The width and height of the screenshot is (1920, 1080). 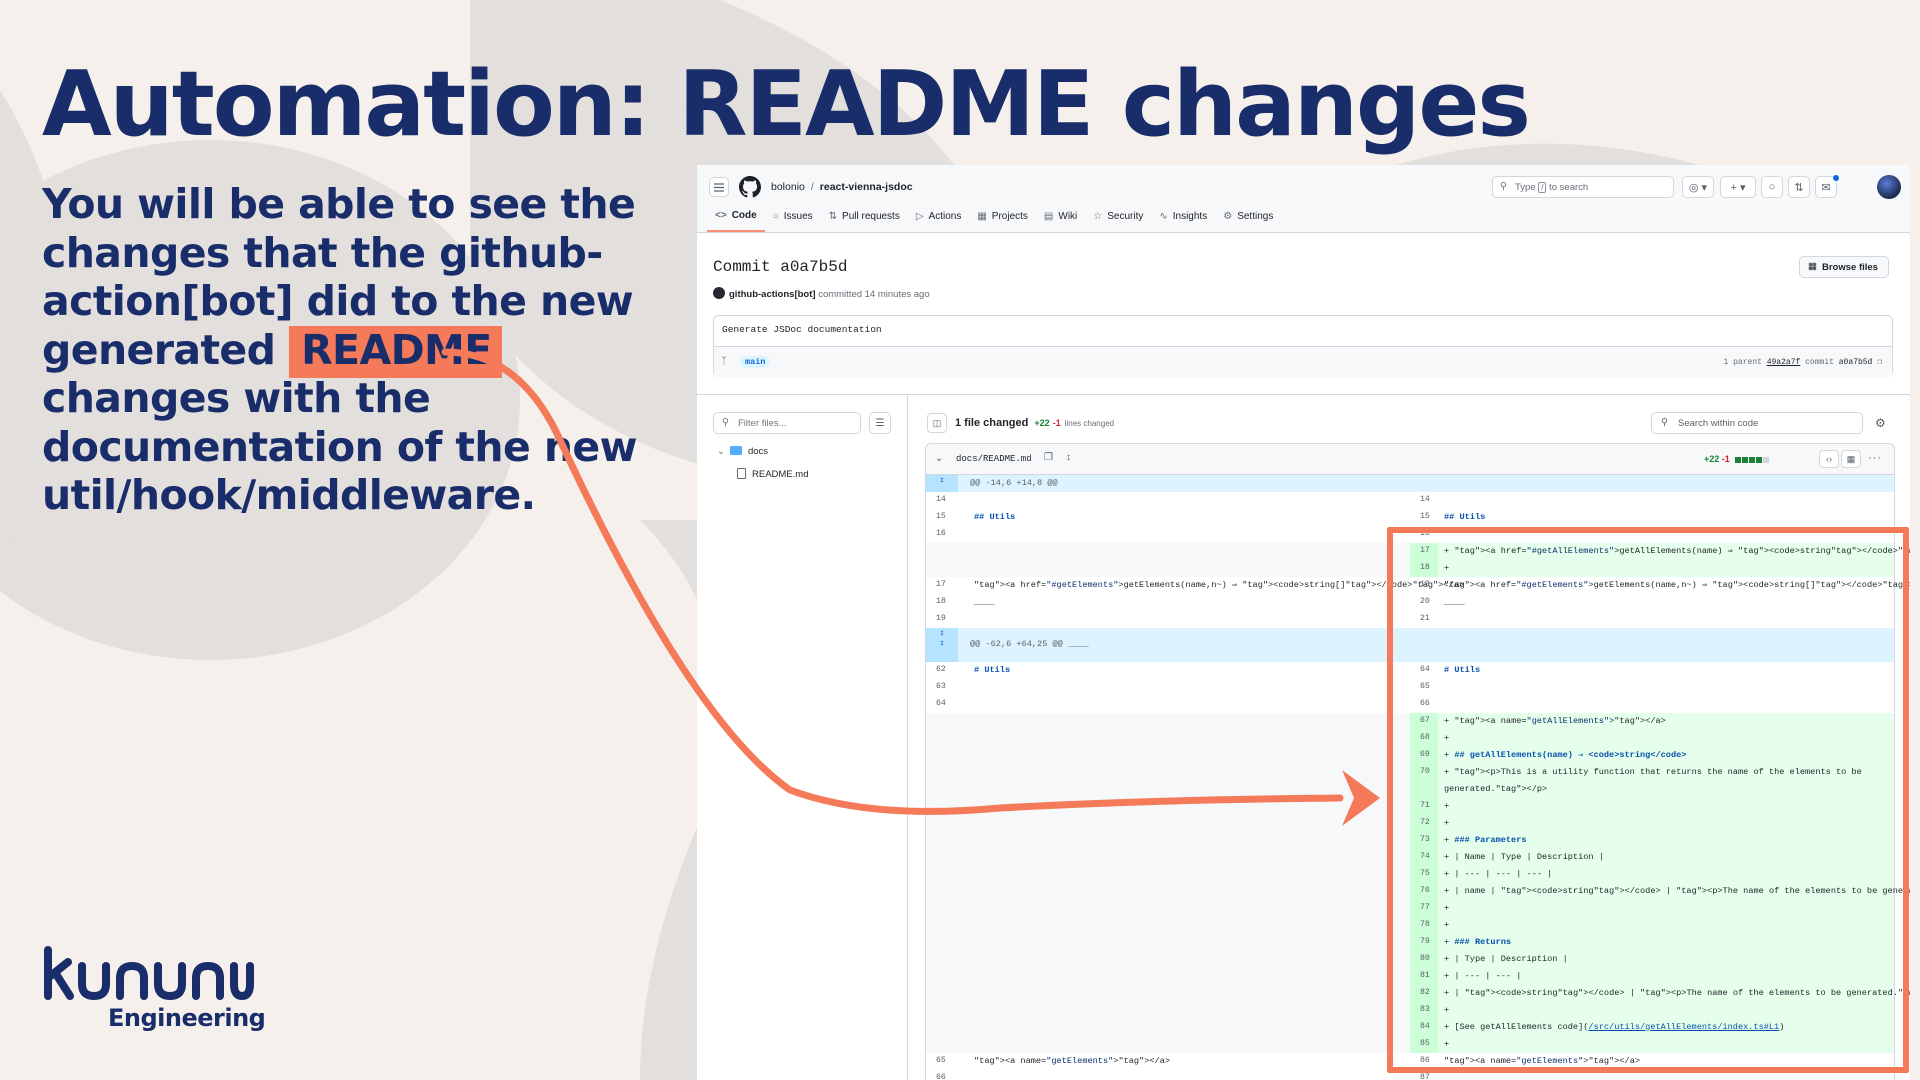 What do you see at coordinates (1410, 483) in the screenshot?
I see `diff-hunk-header: ↥ @@ -14,6 +14,8 @@` at bounding box center [1410, 483].